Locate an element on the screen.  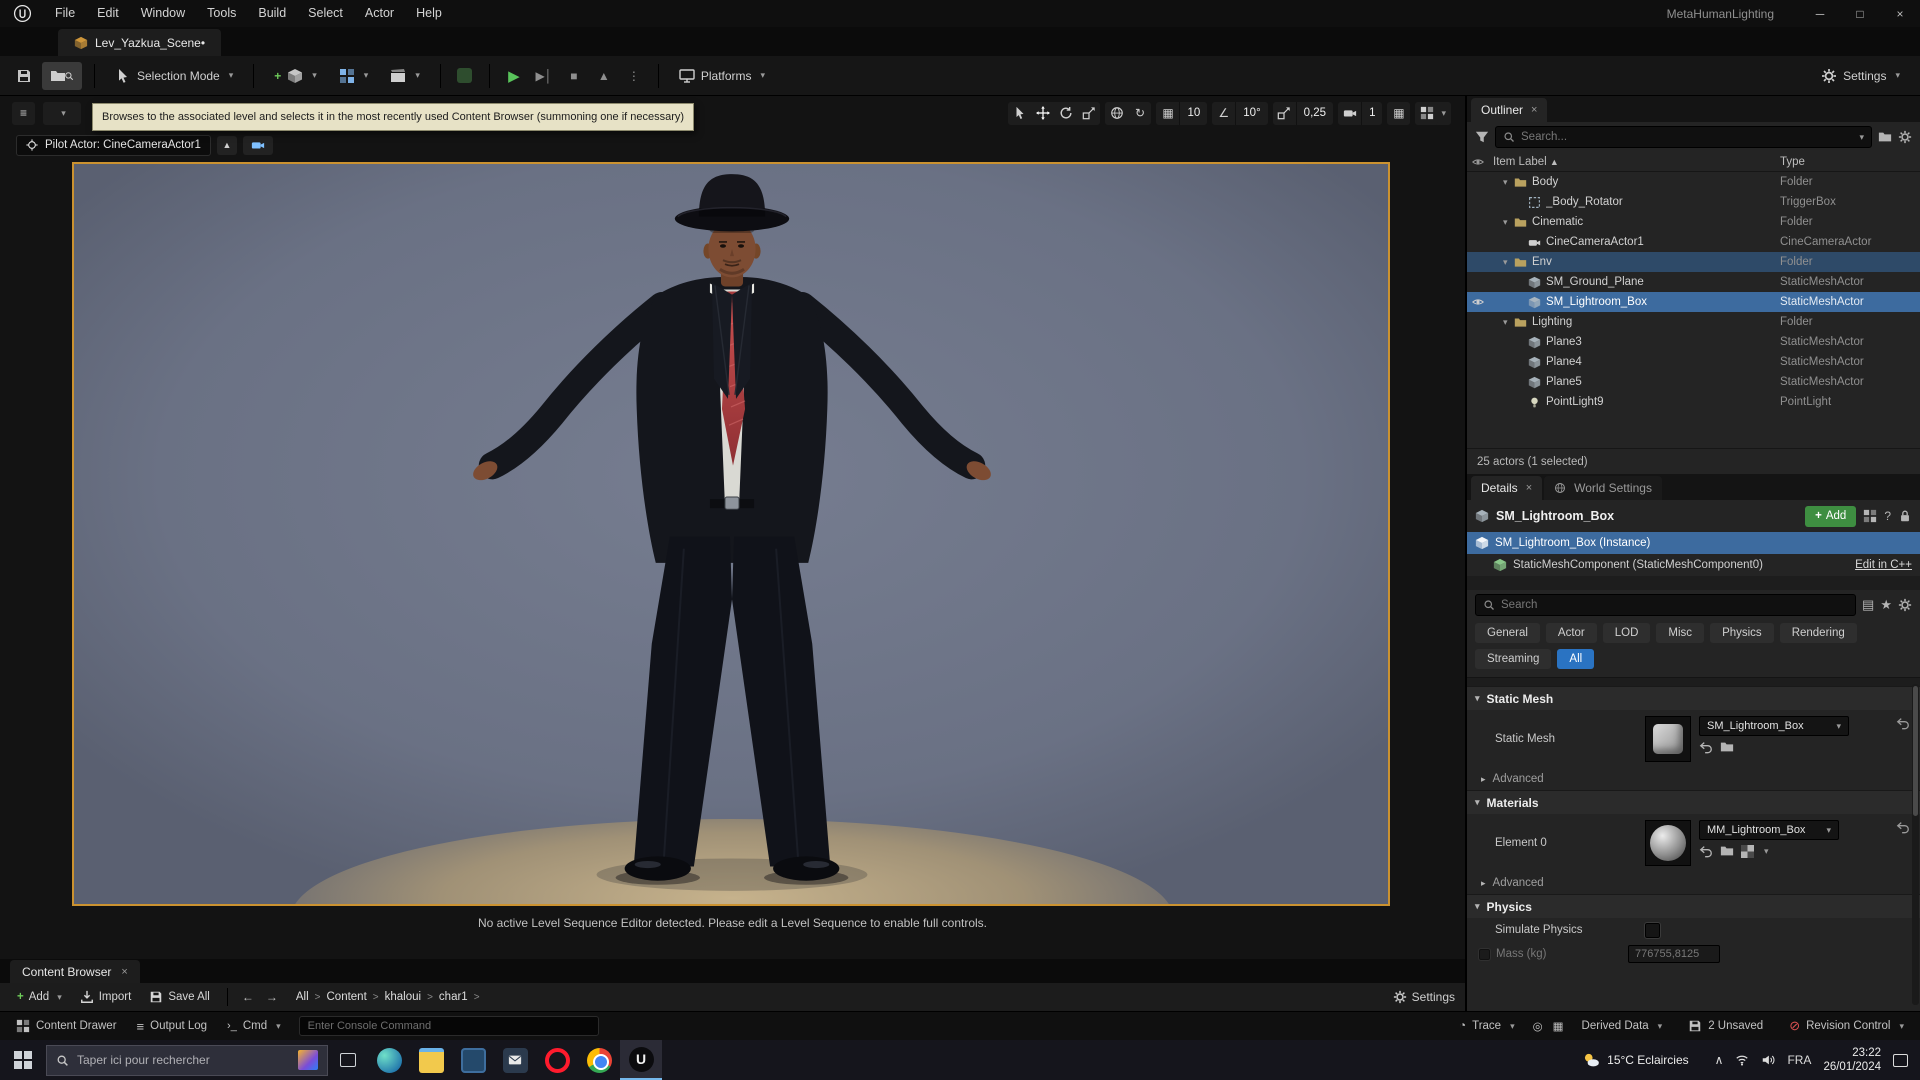
unreal-logo-icon is located at coordinates (22, 13).